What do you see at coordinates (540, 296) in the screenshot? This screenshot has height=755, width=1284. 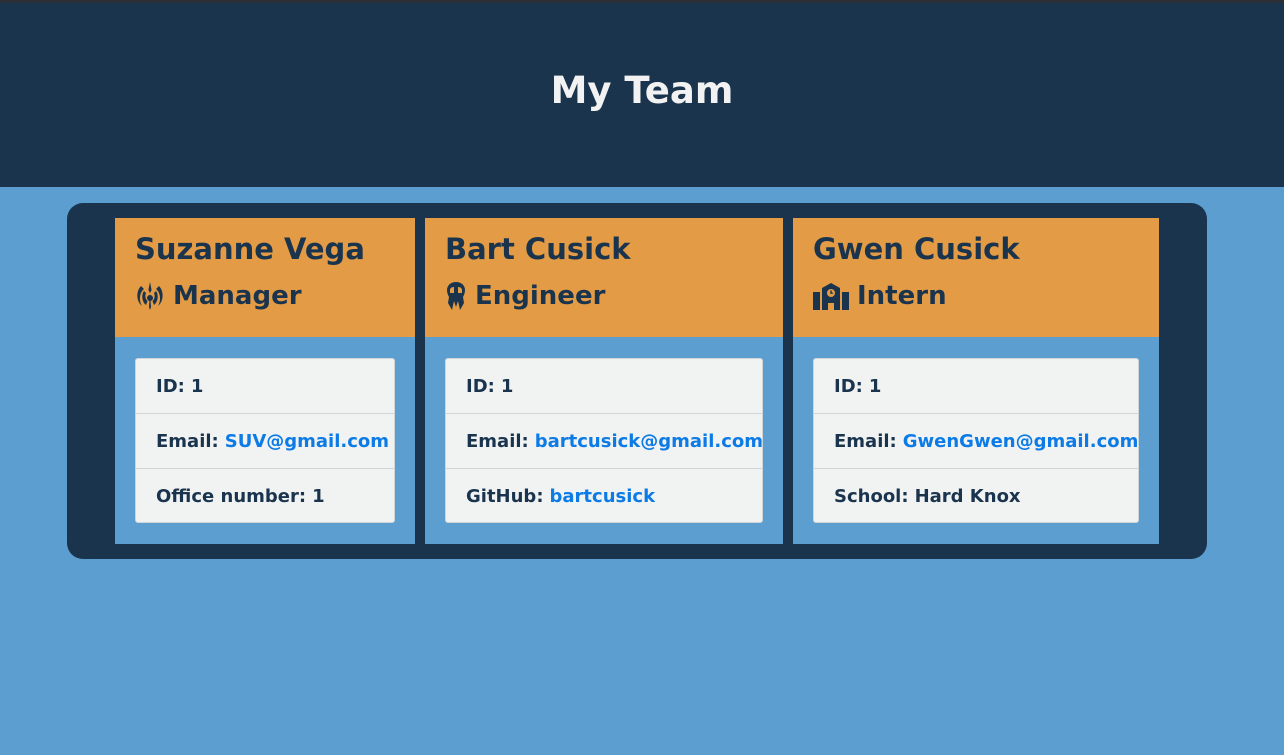 I see `role-label: Engineer` at bounding box center [540, 296].